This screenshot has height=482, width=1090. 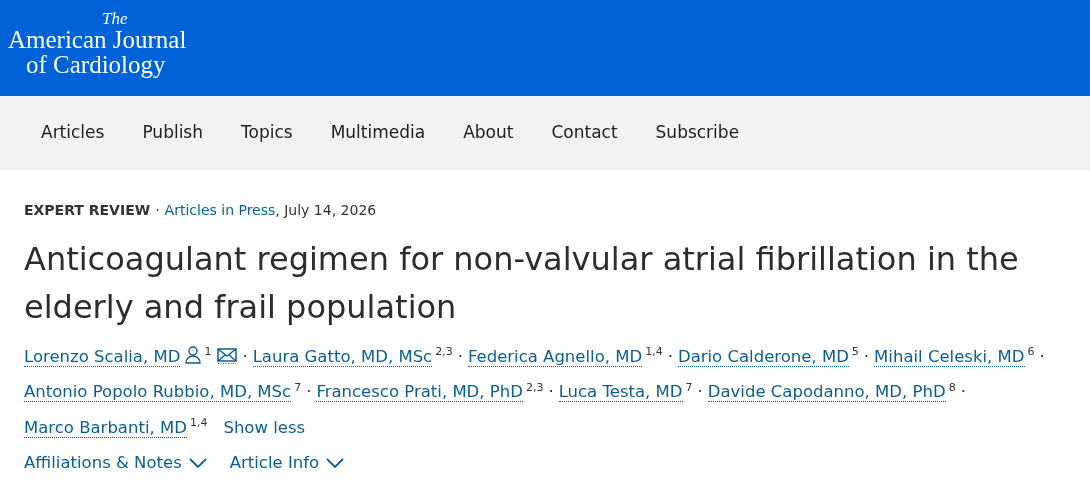 I want to click on dropdown-toggle-button: Article Info, so click(x=287, y=463).